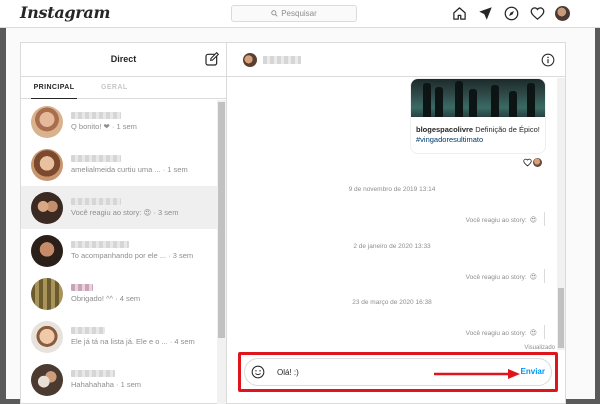 This screenshot has width=600, height=404. Describe the element at coordinates (3, 216) in the screenshot. I see `frame-edge-left` at that location.